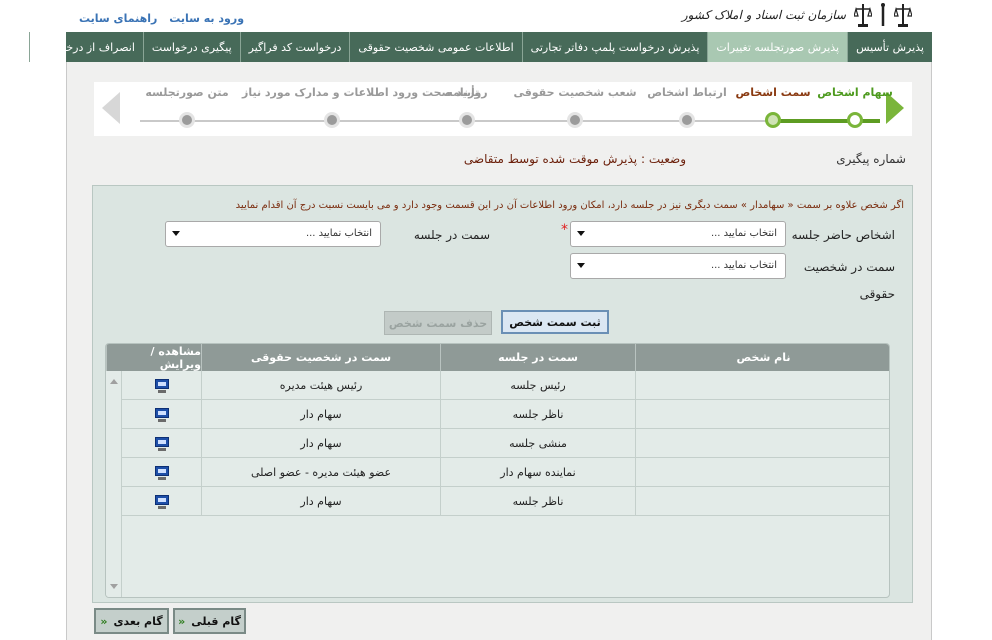  I want to click on table-scrollbar, so click(114, 484).